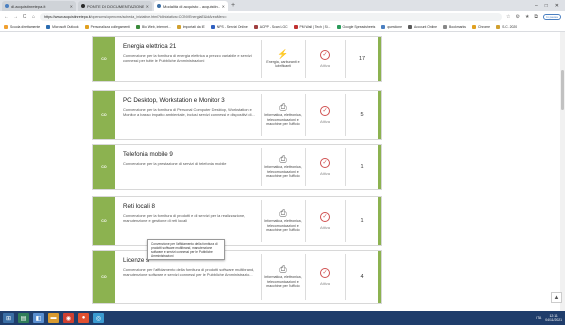  Describe the element at coordinates (83, 318) in the screenshot. I see `taskbar-app-icon: ●` at that location.